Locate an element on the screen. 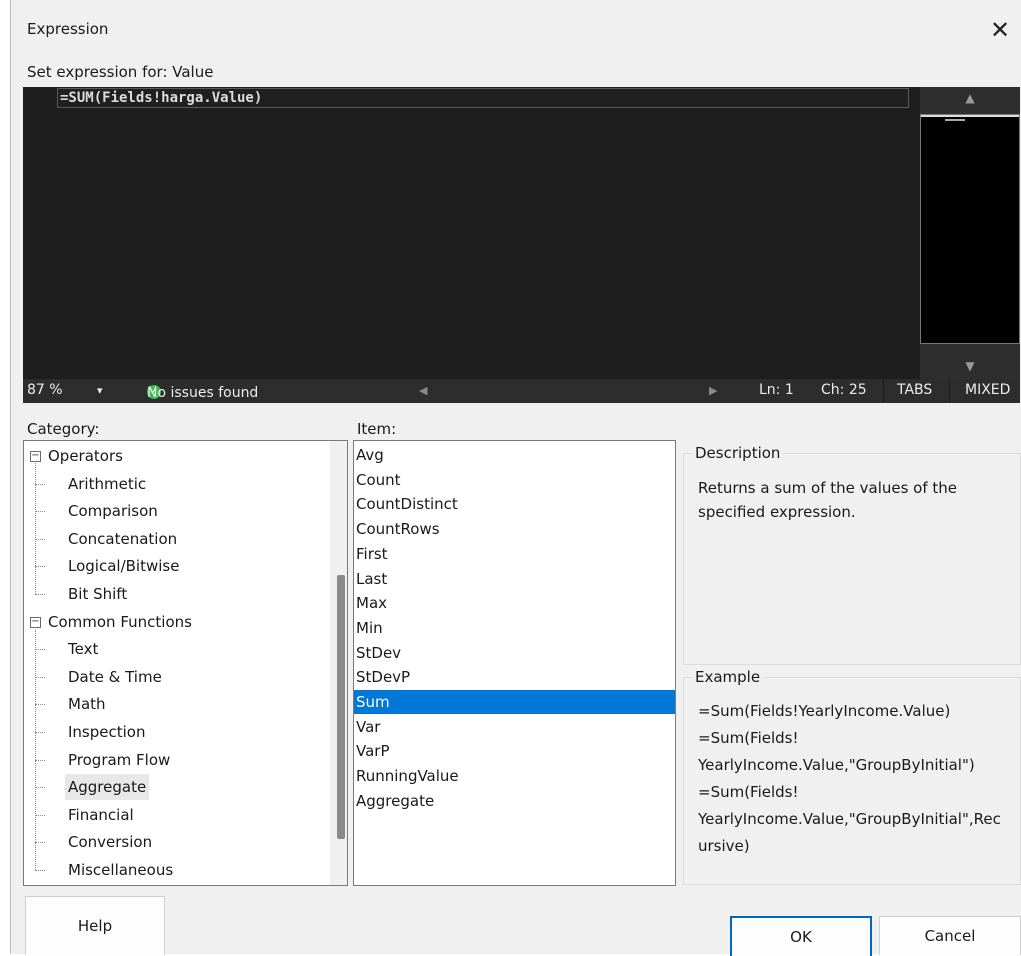 Image resolution: width=1021 pixels, height=956 pixels. item-list-entry: Avg is located at coordinates (514, 455).